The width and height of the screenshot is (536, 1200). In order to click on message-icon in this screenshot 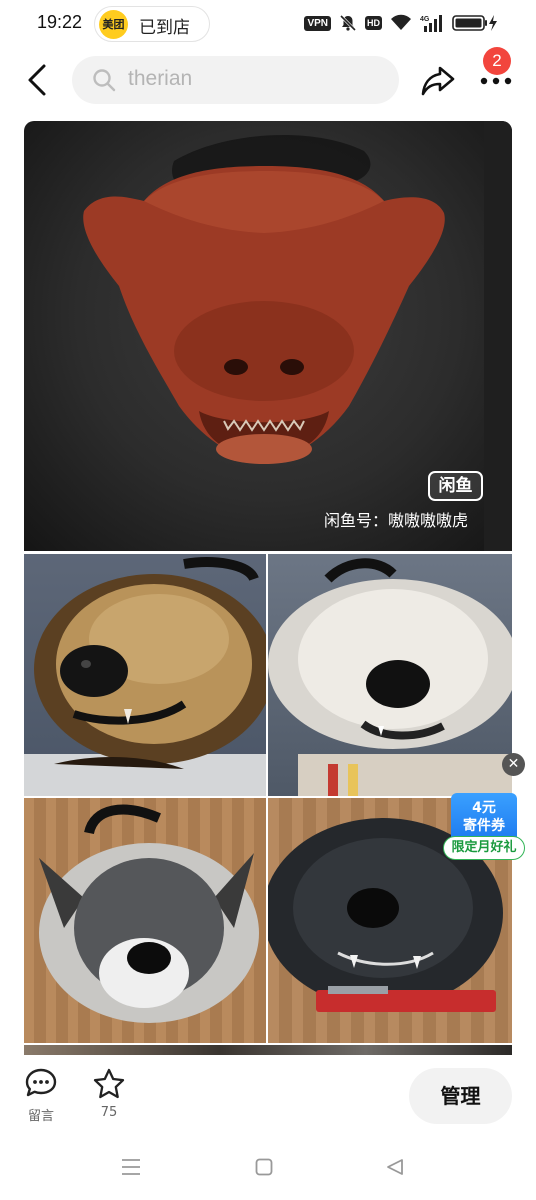, I will do `click(41, 1082)`.